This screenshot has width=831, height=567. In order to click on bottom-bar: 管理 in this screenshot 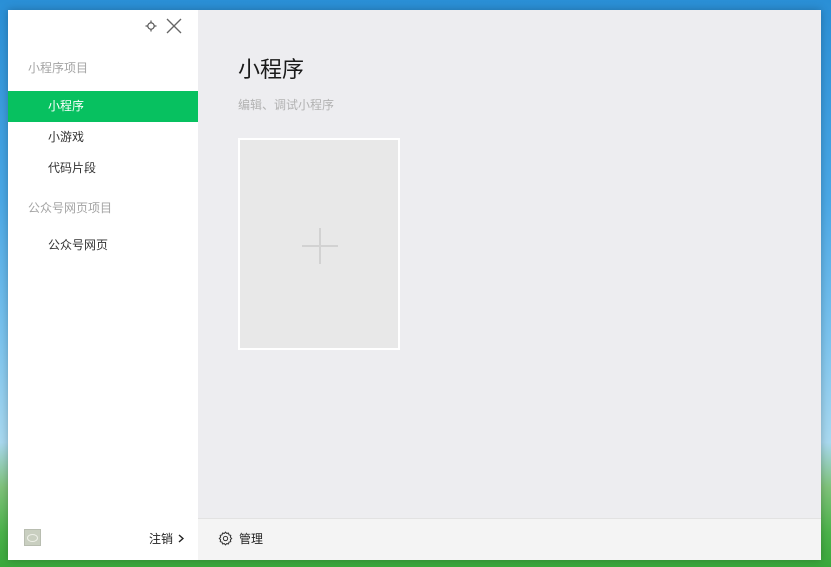, I will do `click(509, 539)`.